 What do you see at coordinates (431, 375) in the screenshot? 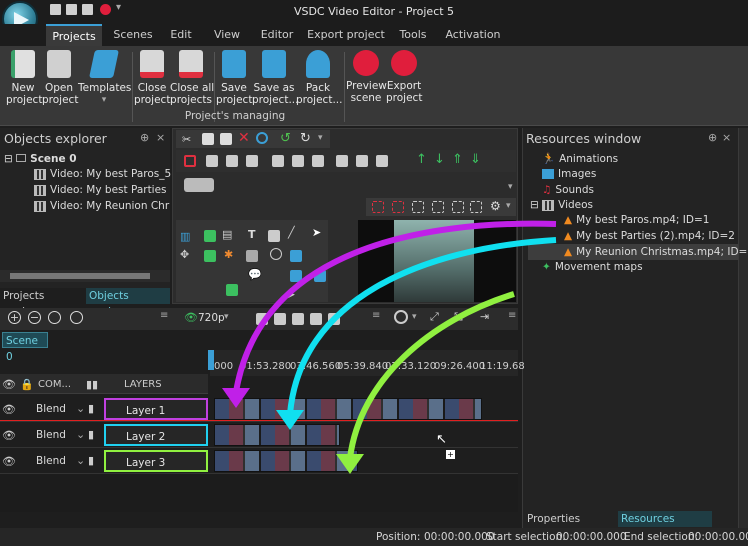
I see `green-arrow` at bounding box center [431, 375].